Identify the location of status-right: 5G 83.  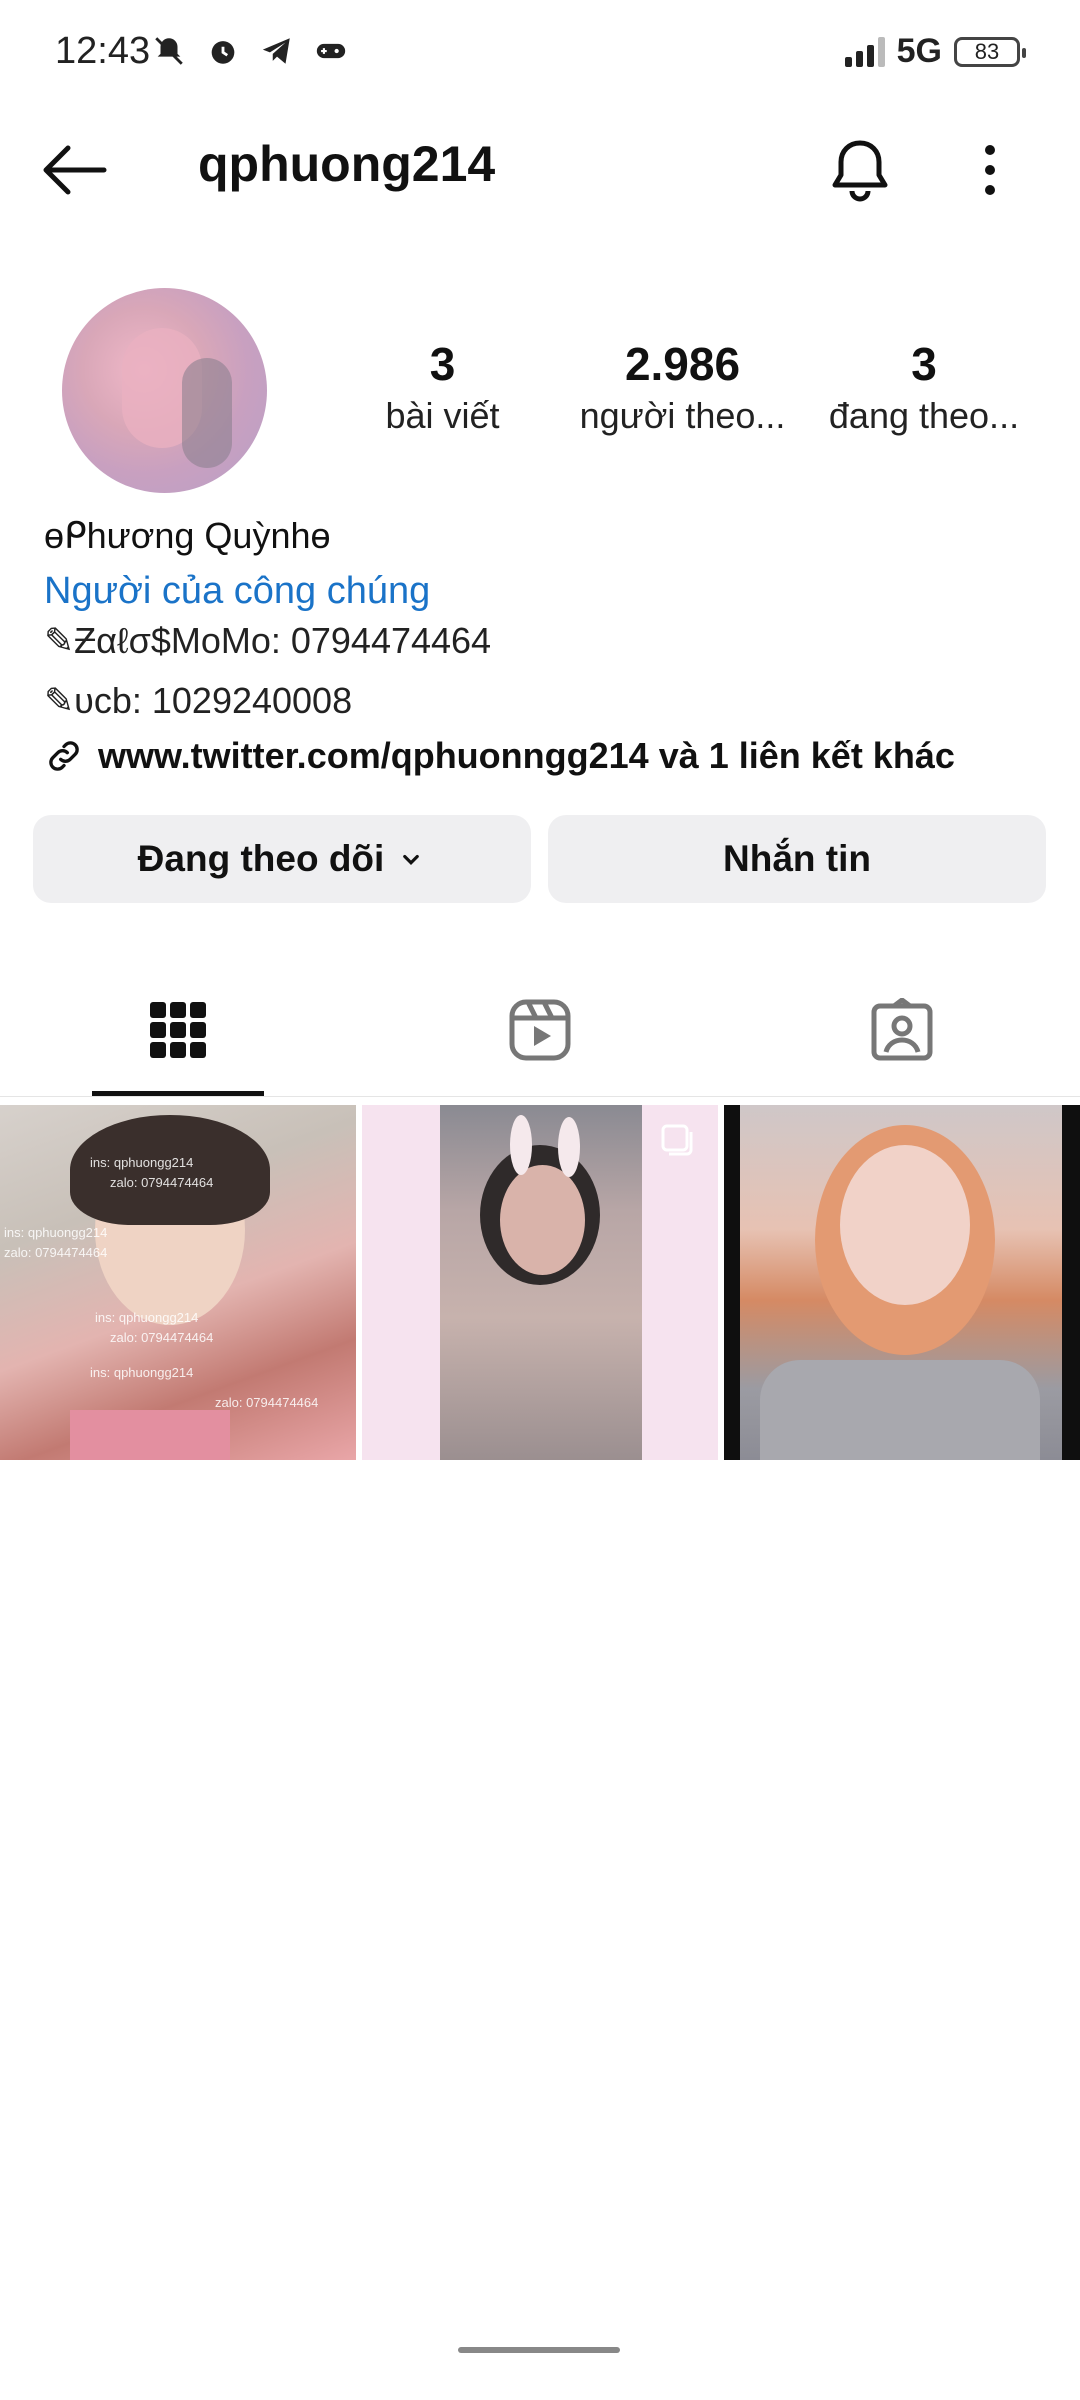
(935, 51).